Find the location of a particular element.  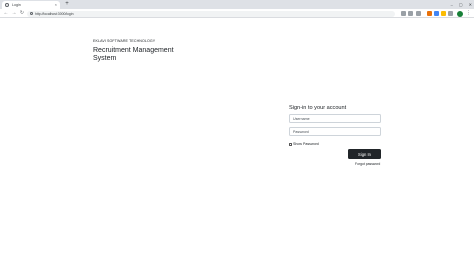

window-controls: – ▢ ✕ is located at coordinates (461, 4).